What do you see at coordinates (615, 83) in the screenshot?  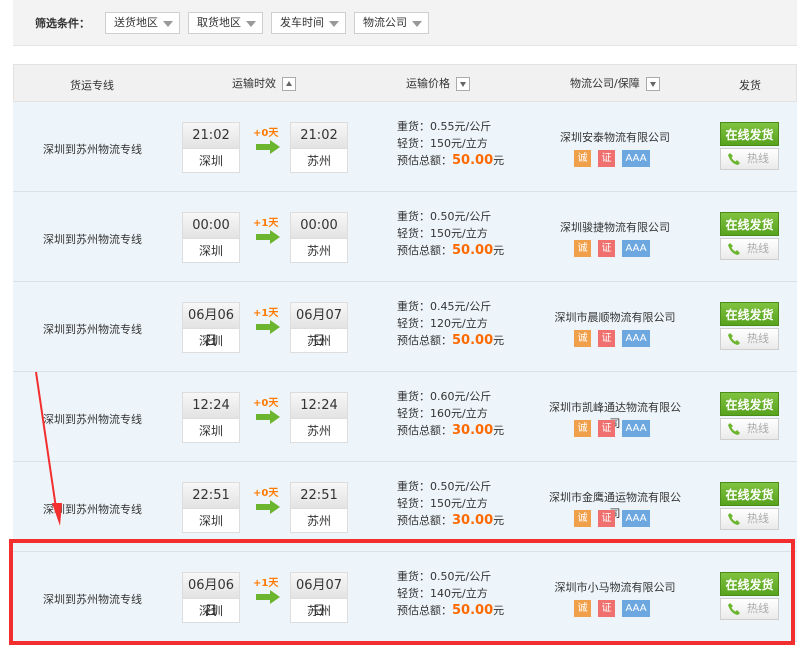 I see `header-company: 物流公司/保障` at bounding box center [615, 83].